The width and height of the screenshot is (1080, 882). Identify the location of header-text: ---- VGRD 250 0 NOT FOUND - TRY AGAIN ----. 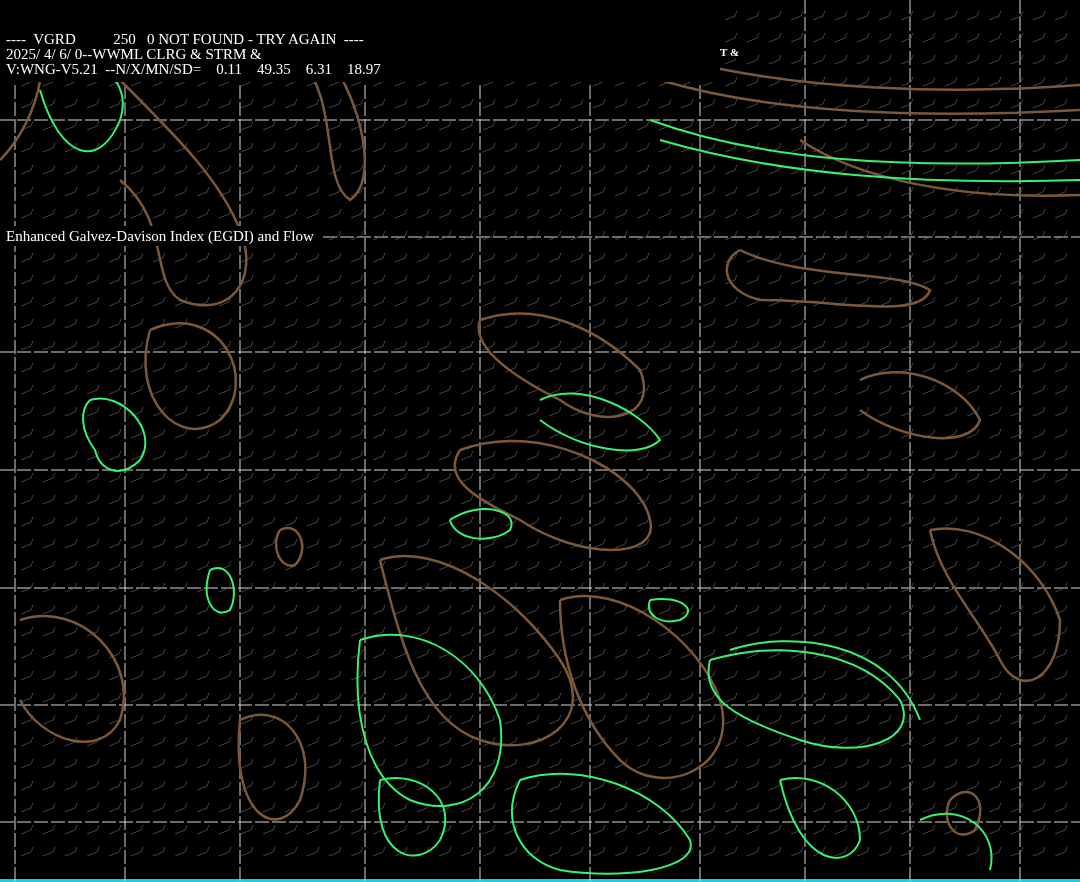
(185, 39).